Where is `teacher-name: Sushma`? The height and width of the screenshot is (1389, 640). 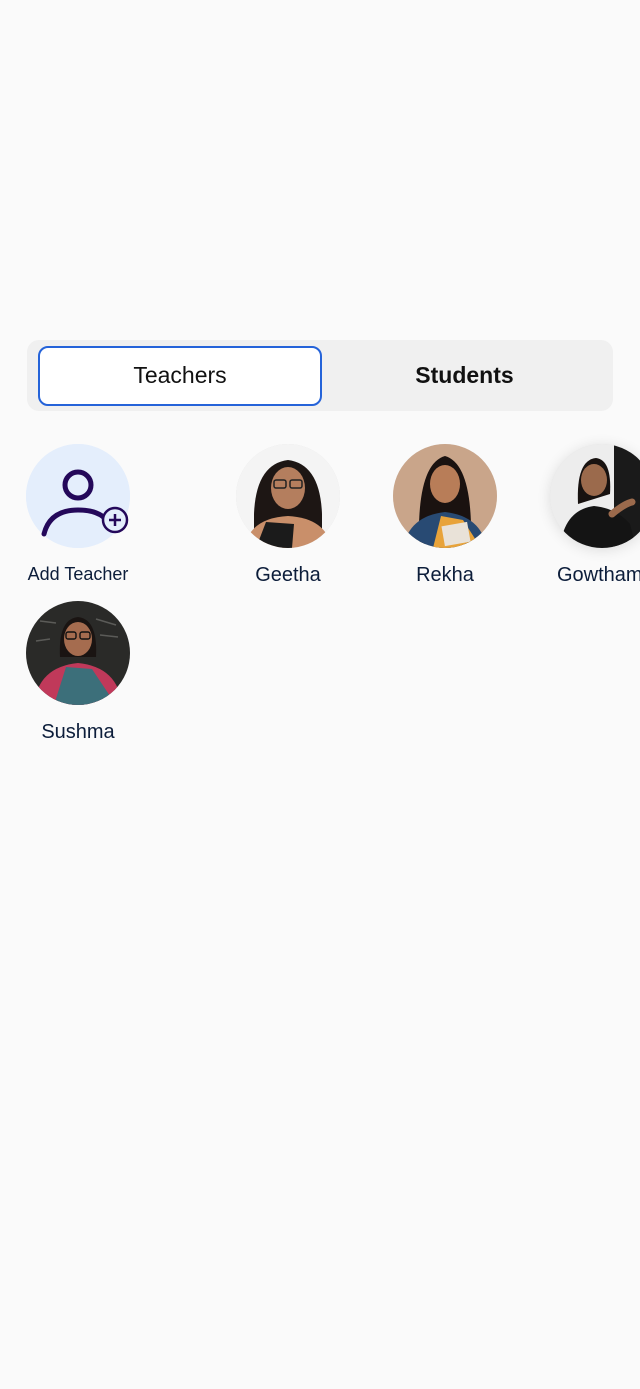 teacher-name: Sushma is located at coordinates (78, 732).